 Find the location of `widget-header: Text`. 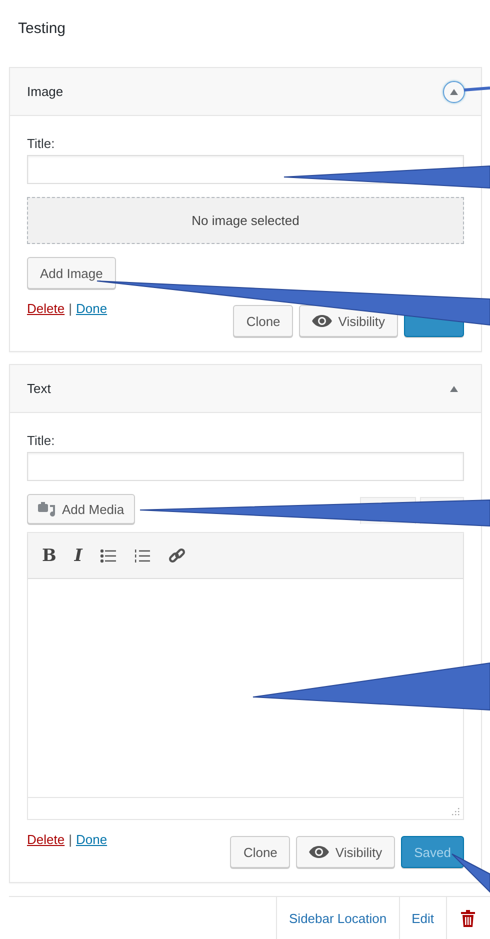

widget-header: Text is located at coordinates (245, 389).